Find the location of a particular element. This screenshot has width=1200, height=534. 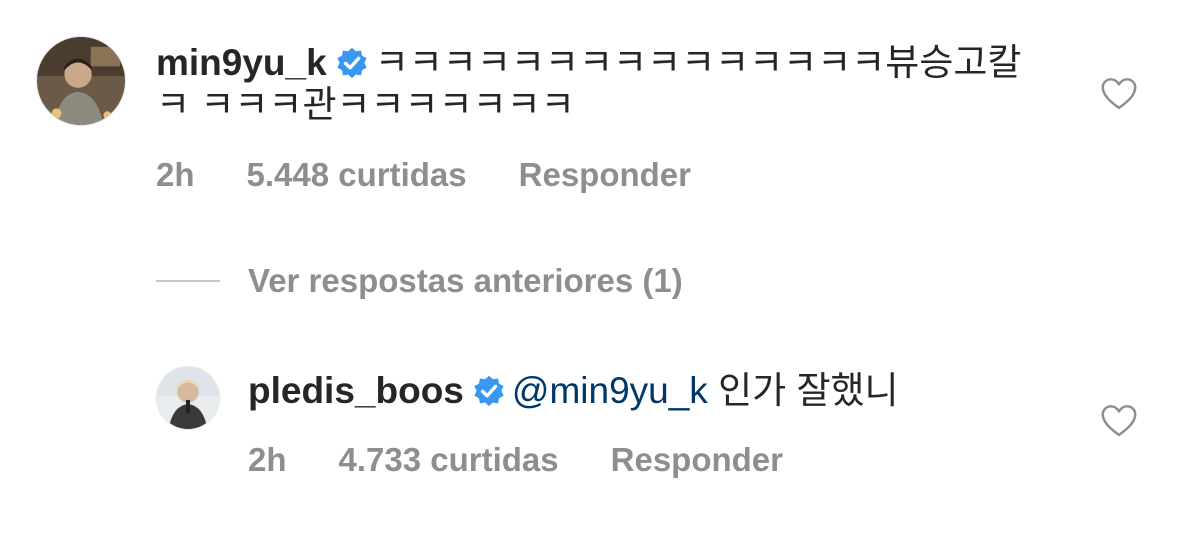

divider is located at coordinates (188, 281).